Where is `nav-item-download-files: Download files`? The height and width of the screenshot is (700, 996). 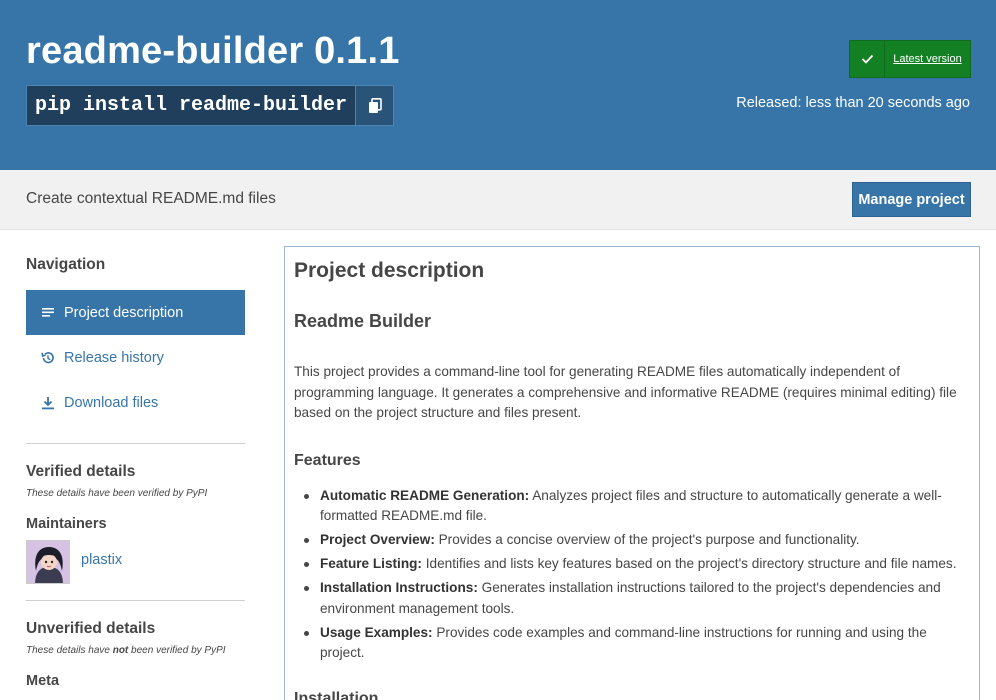 nav-item-download-files: Download files is located at coordinates (135, 402).